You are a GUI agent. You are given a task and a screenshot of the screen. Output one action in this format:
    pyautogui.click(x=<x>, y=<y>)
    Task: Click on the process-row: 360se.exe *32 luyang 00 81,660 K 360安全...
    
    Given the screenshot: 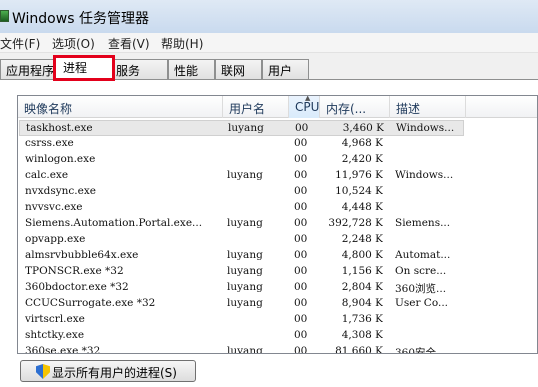 What is the action you would take?
    pyautogui.click(x=241, y=349)
    